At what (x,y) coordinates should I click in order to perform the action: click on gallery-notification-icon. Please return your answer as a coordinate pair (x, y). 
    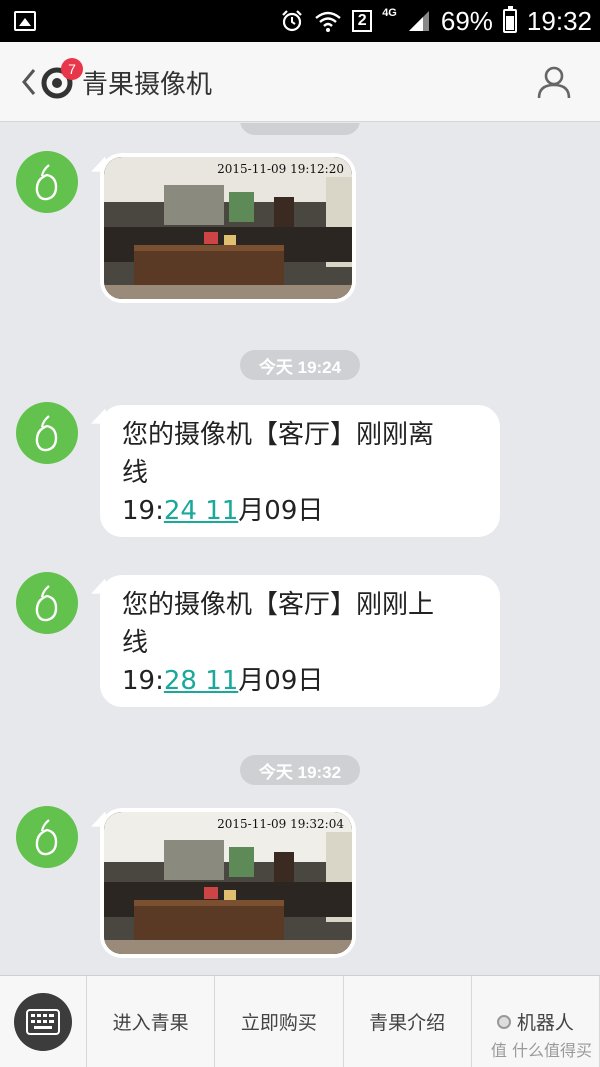
    Looking at the image, I should click on (25, 21).